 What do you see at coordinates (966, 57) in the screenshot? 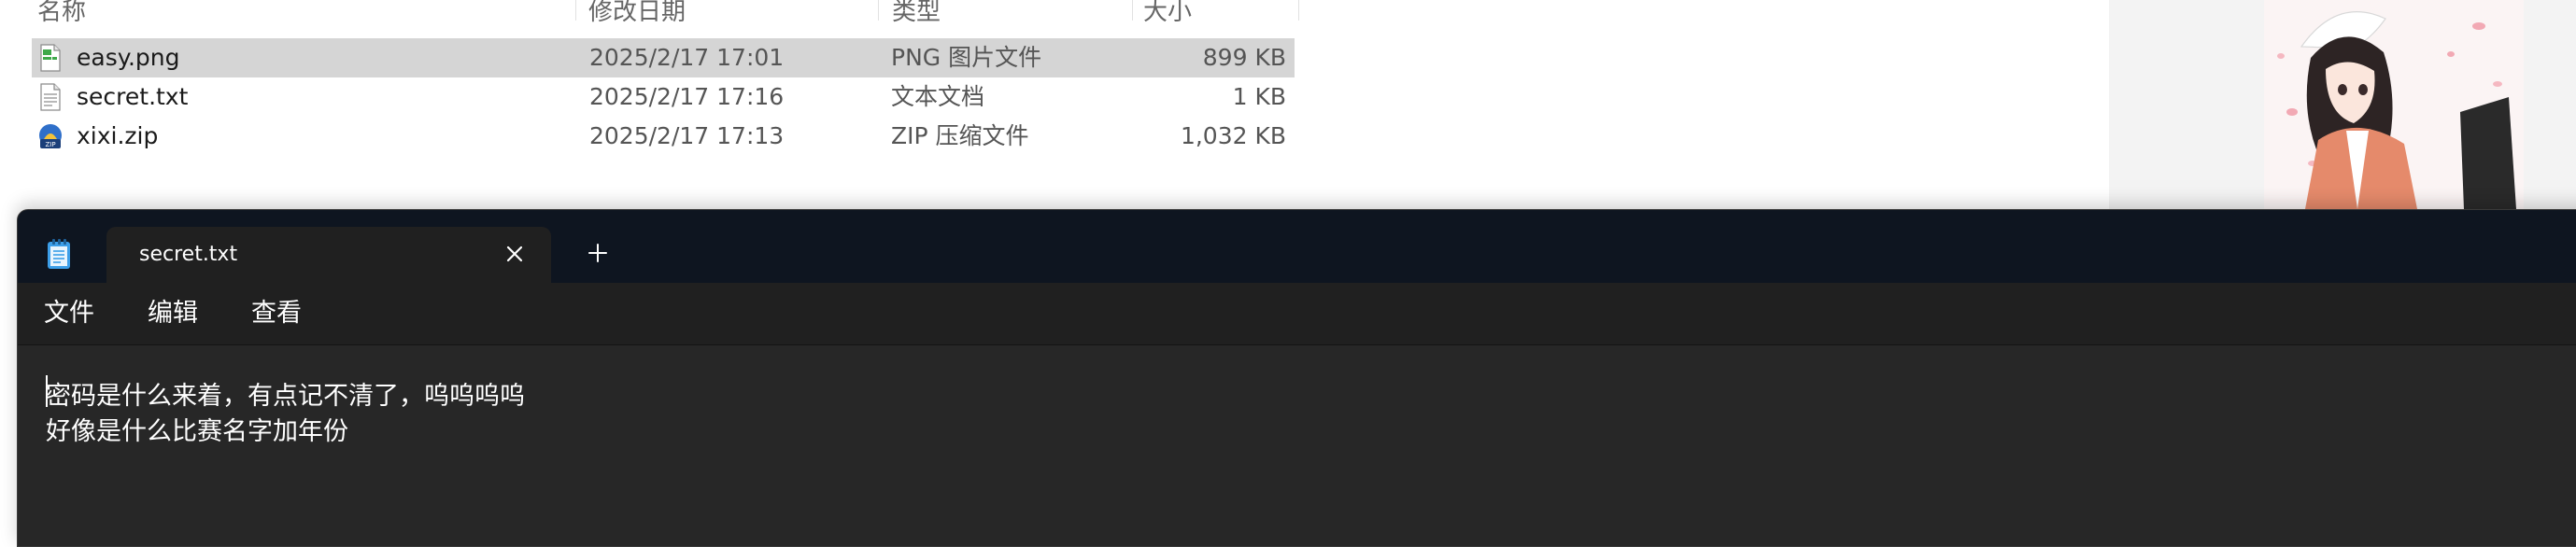
I see `file-type: PNG 图片文件` at bounding box center [966, 57].